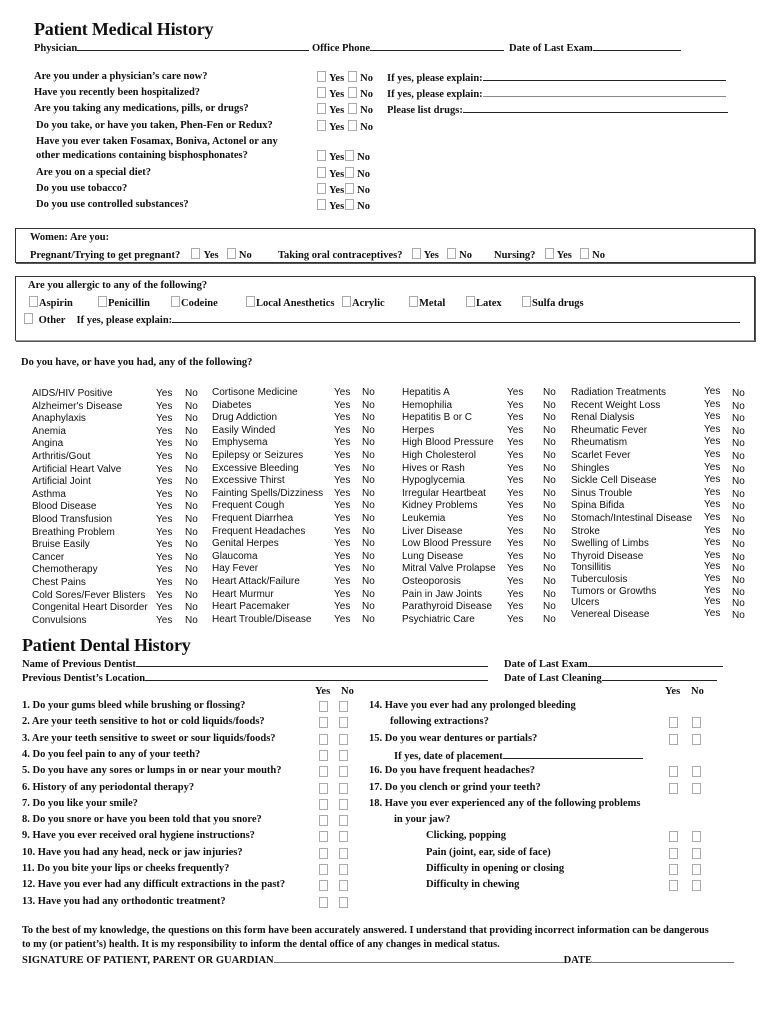  Describe the element at coordinates (659, 676) in the screenshot. I see `last-cleaning-input` at that location.